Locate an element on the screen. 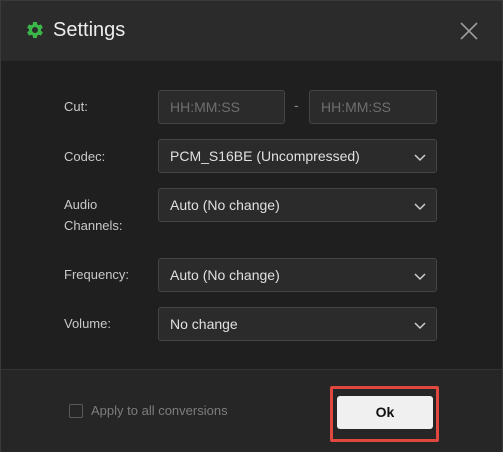 This screenshot has width=503, height=452. codec-value: PCM_S16BE (Uncompressed) is located at coordinates (265, 156).